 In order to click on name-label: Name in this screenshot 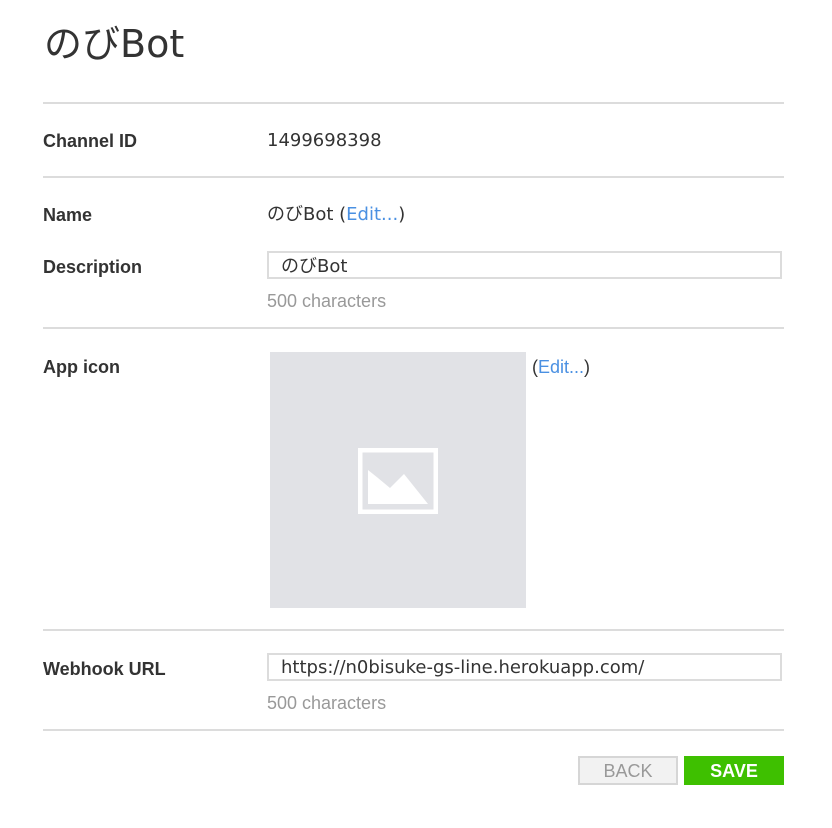, I will do `click(68, 215)`.